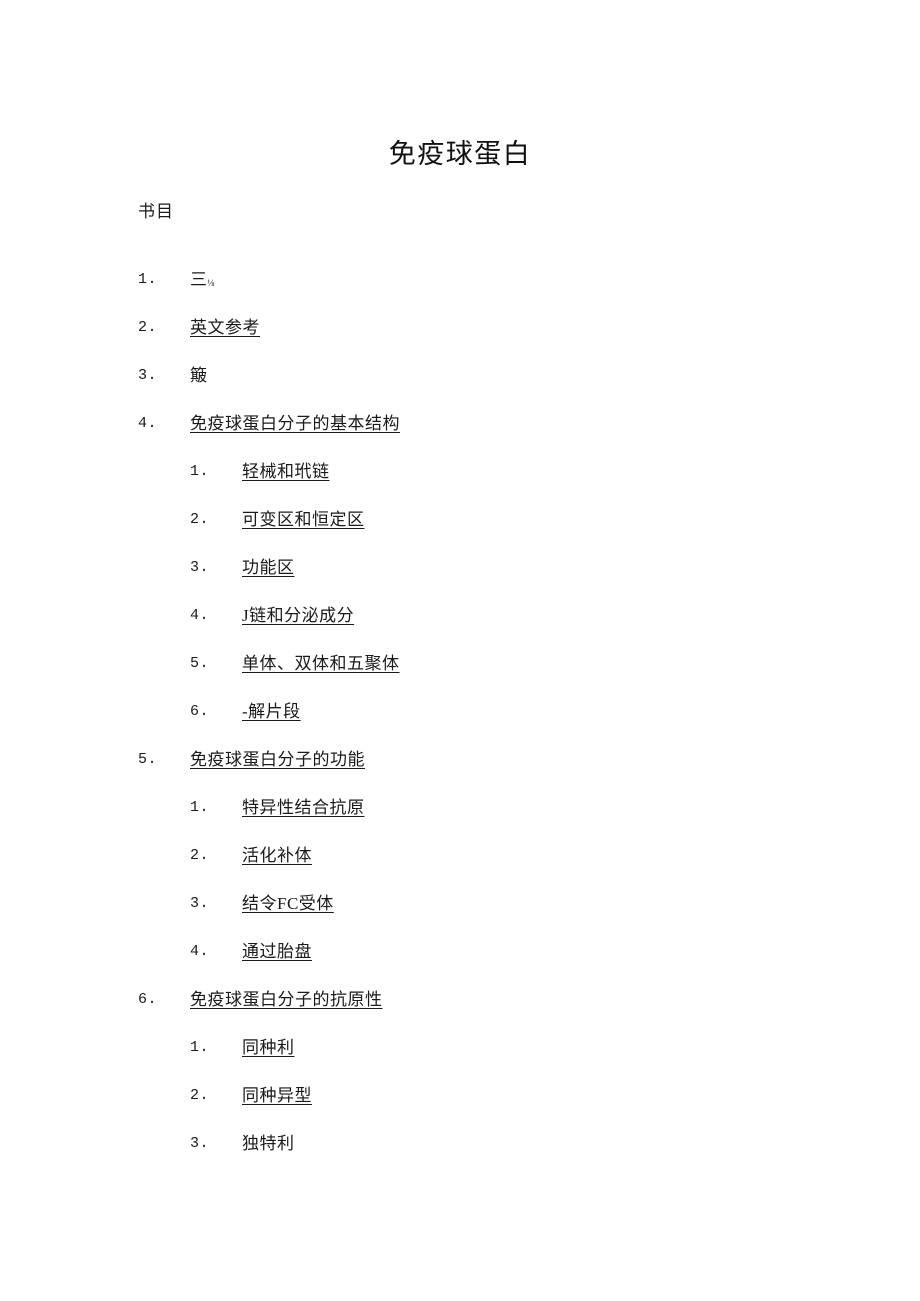 Image resolution: width=920 pixels, height=1301 pixels. I want to click on toc-entry: 4. J链和分泌成分, so click(460, 629).